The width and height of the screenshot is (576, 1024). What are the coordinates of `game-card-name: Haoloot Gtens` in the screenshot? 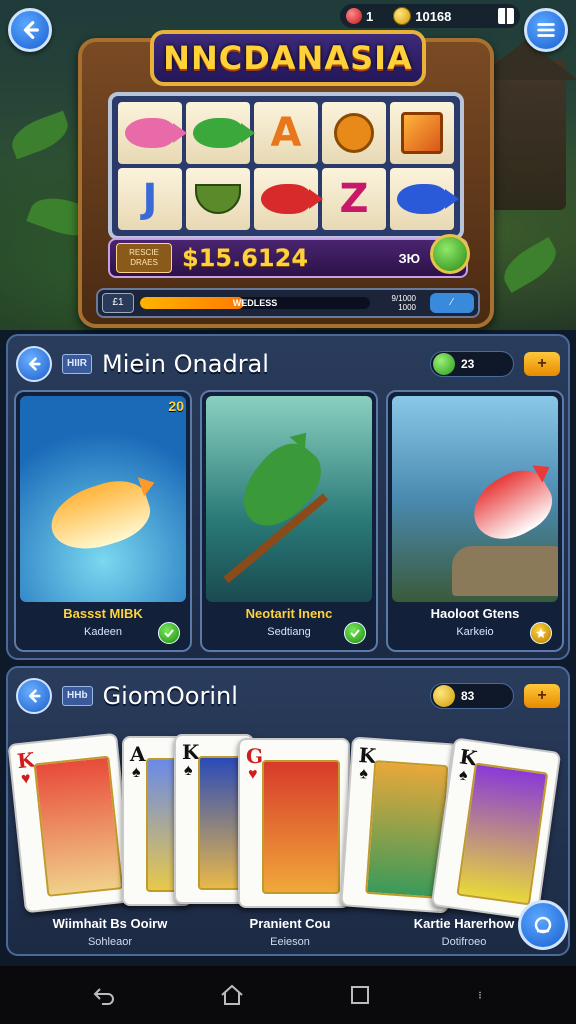 It's located at (475, 613).